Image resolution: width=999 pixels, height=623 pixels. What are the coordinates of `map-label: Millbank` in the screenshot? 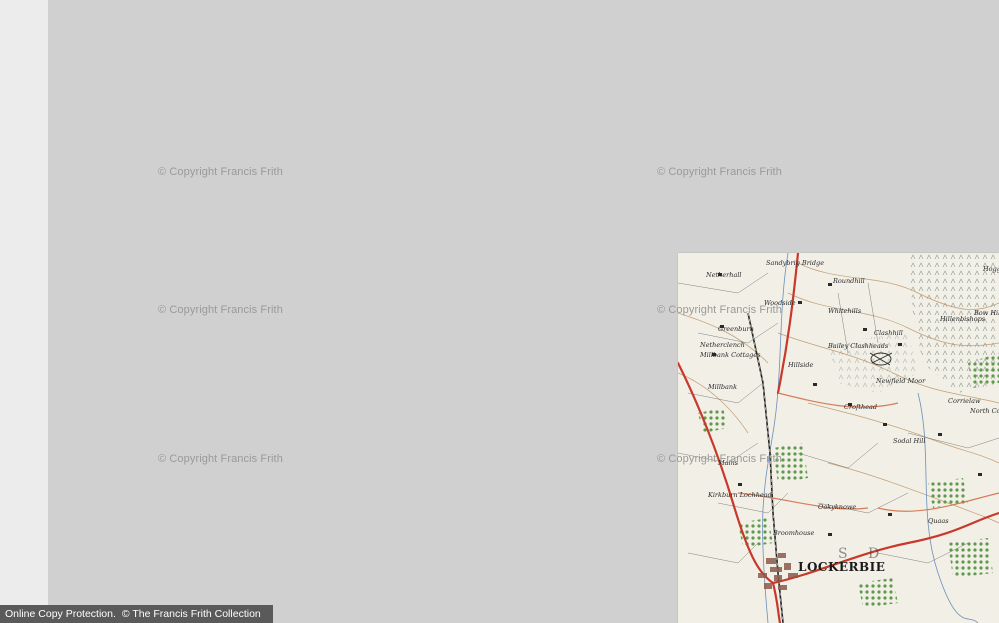 It's located at (722, 387).